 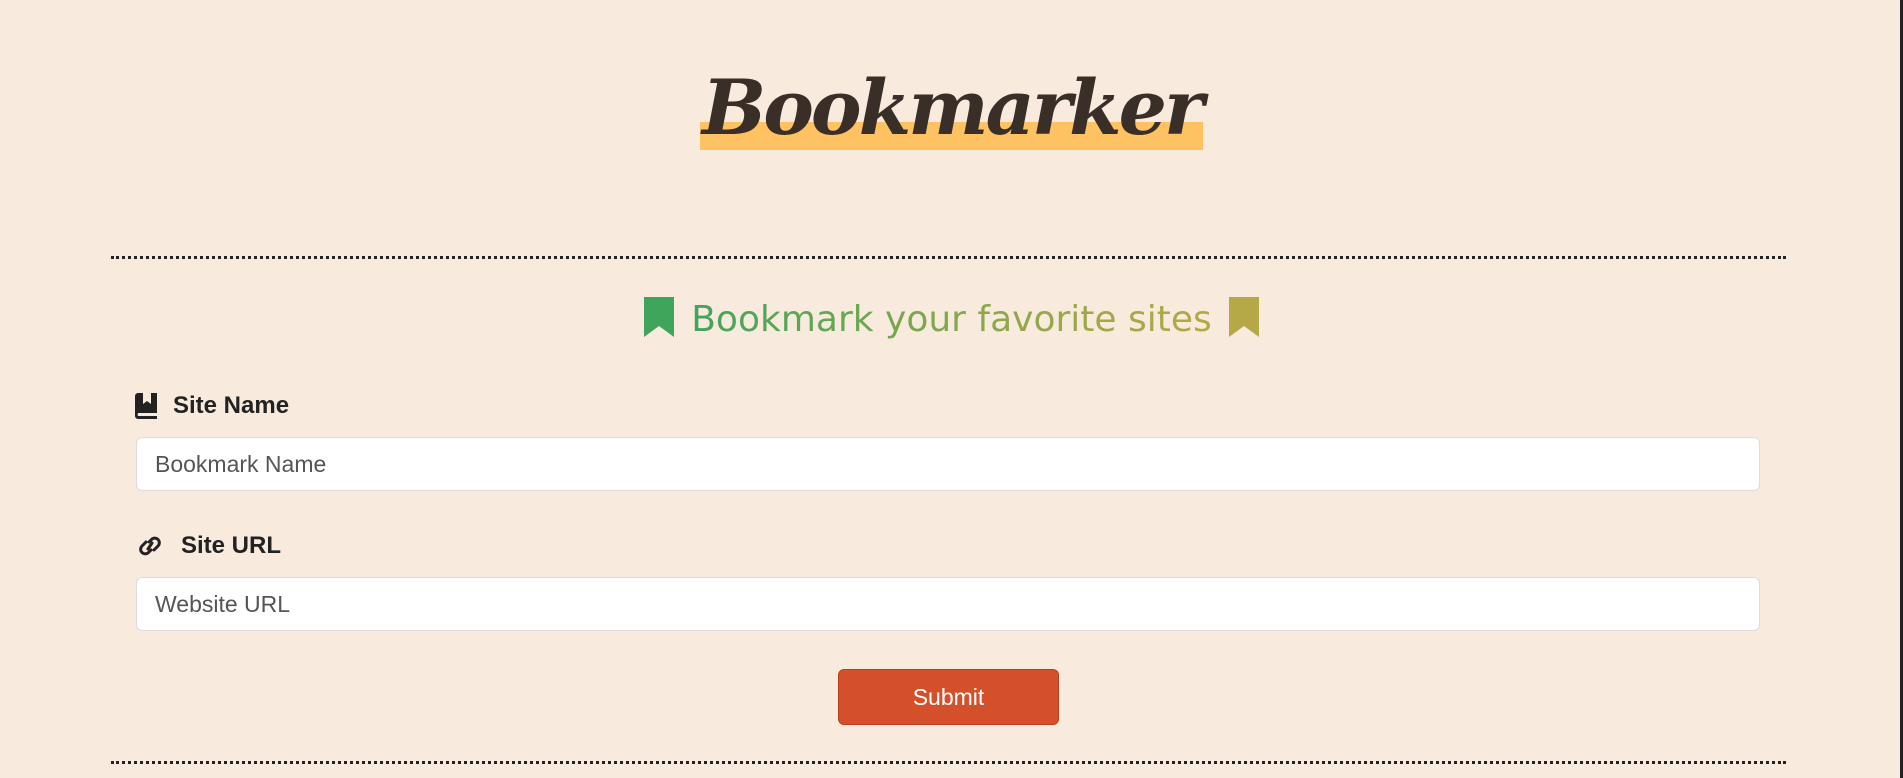 I want to click on form-subtitle: Bookmark your favorite sites, so click(x=951, y=320).